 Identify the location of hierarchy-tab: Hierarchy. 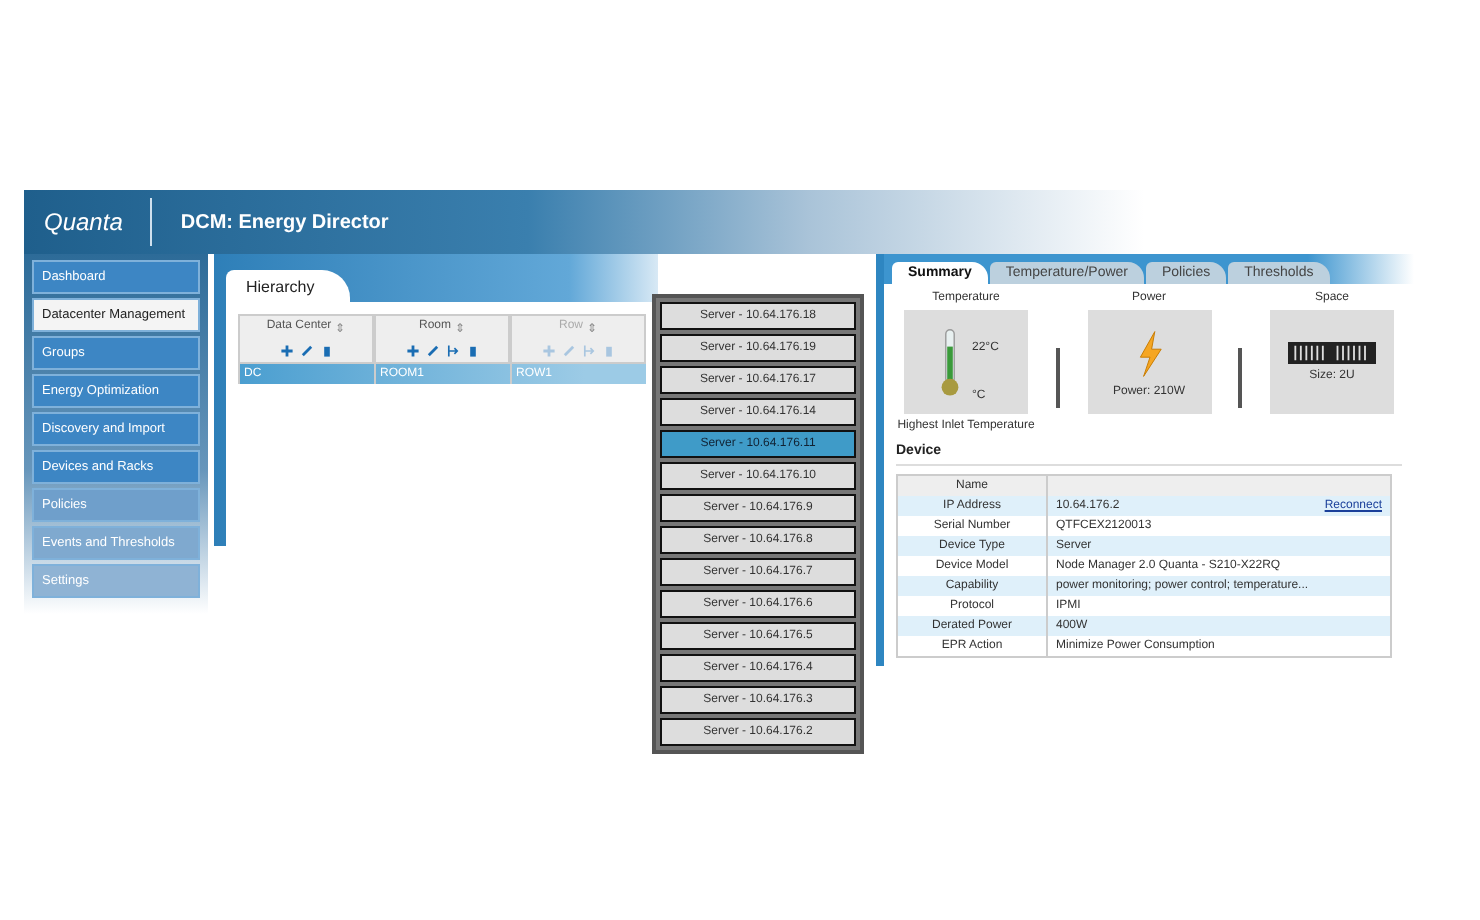
(288, 286).